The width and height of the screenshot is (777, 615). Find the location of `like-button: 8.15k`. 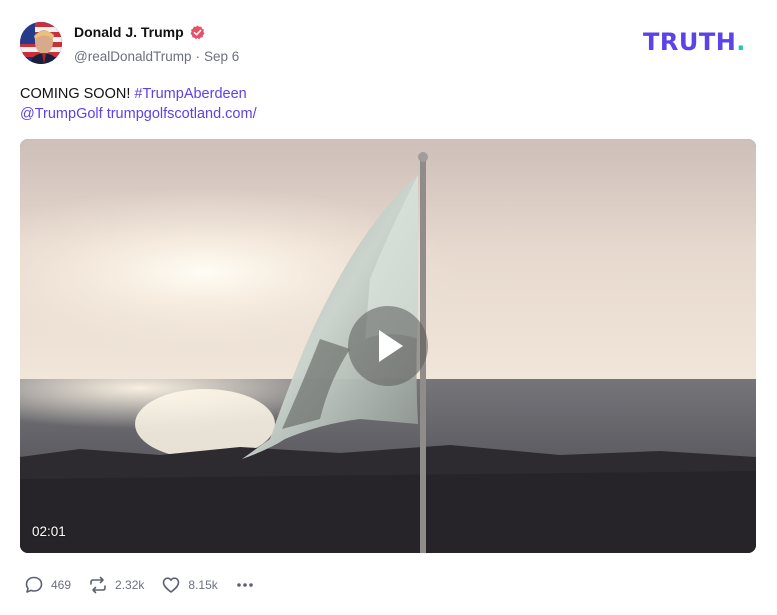

like-button: 8.15k is located at coordinates (189, 585).